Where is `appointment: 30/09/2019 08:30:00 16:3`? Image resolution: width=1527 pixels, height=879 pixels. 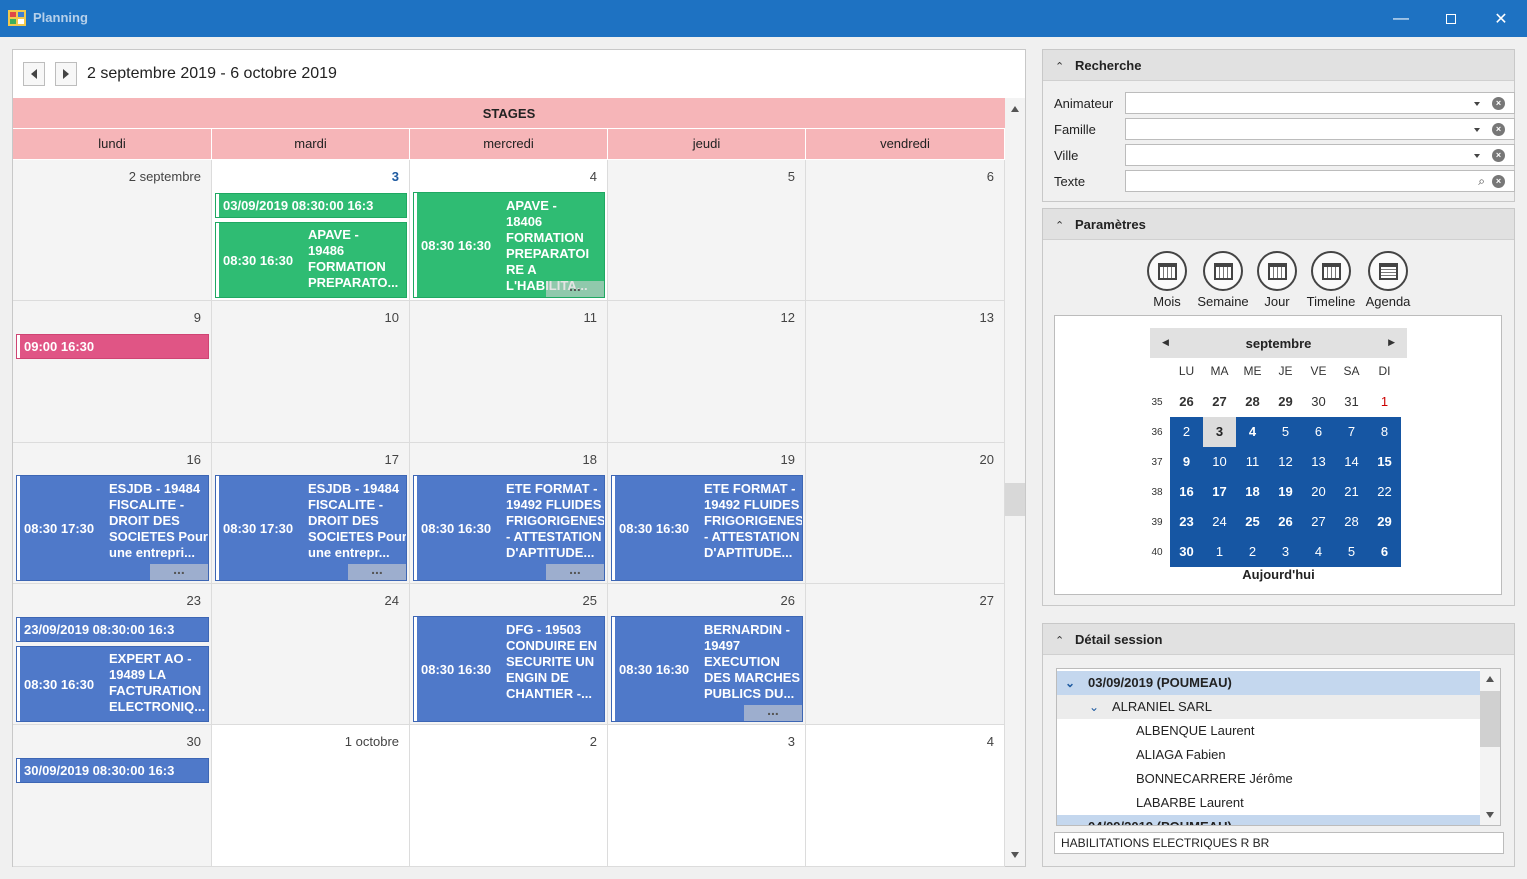
appointment: 30/09/2019 08:30:00 16:3 is located at coordinates (112, 770).